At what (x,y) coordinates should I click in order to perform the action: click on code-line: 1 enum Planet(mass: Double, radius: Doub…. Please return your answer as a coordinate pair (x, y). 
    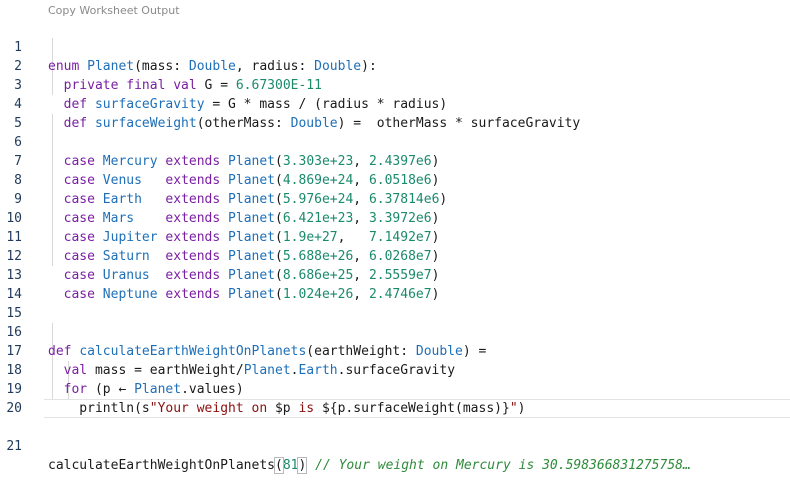
    Looking at the image, I should click on (395, 46).